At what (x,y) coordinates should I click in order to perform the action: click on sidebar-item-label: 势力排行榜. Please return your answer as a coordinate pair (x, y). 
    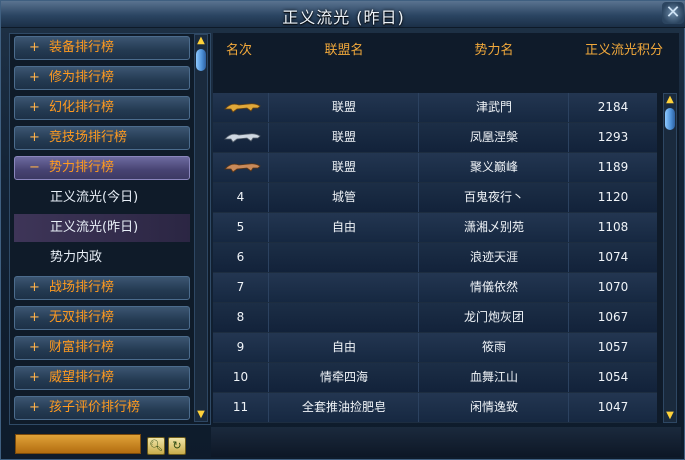
    Looking at the image, I should click on (82, 167).